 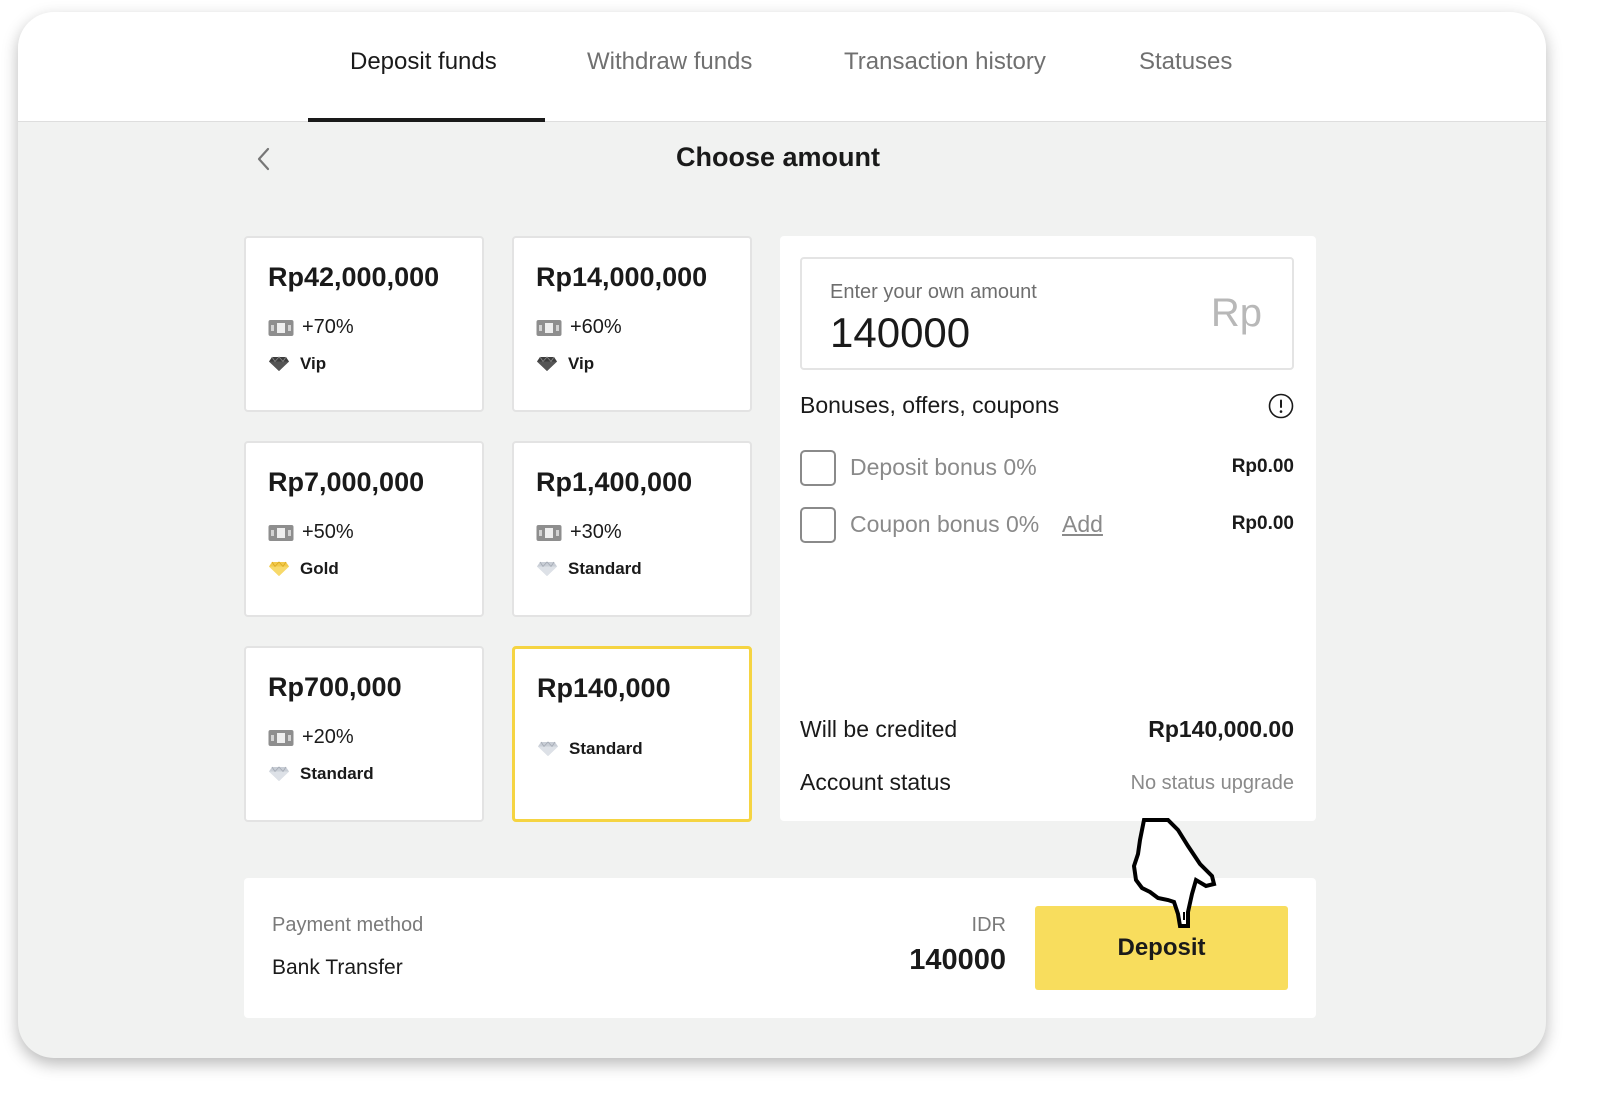 I want to click on option-bonus: +70%, so click(x=311, y=327).